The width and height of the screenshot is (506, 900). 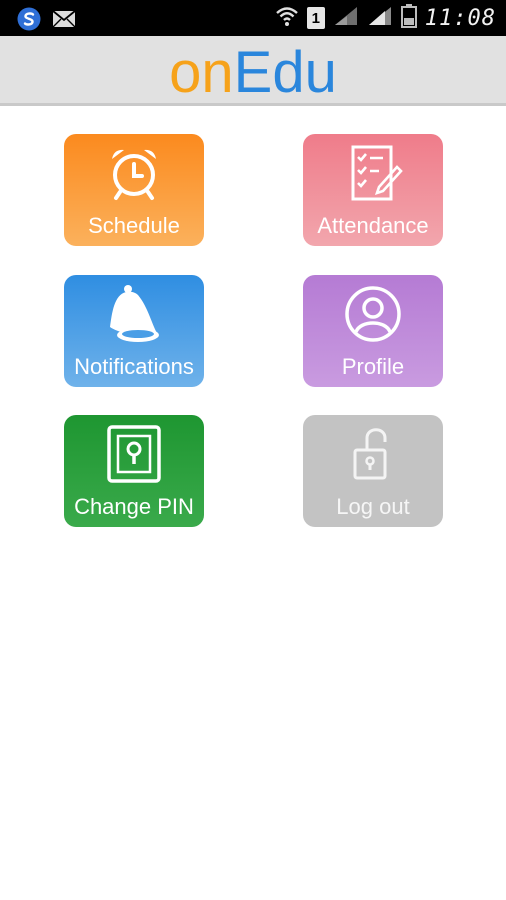 I want to click on unlocked-padlock-icon, so click(x=373, y=454).